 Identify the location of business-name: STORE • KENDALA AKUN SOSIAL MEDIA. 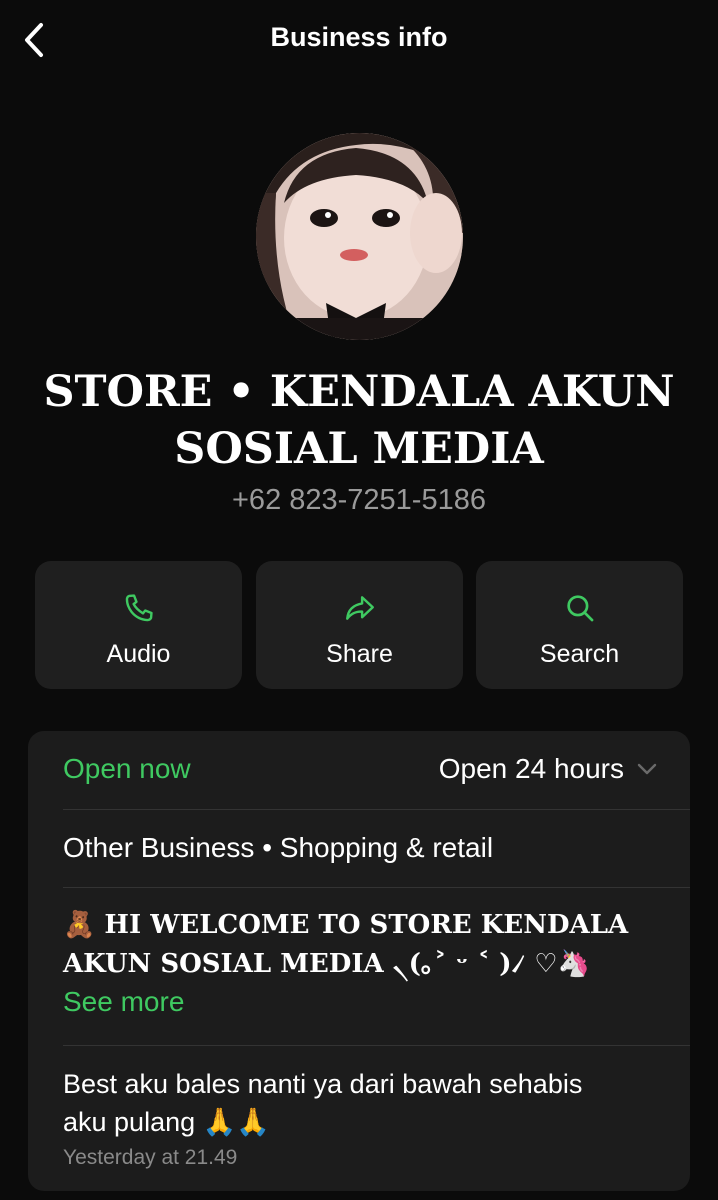
(359, 421).